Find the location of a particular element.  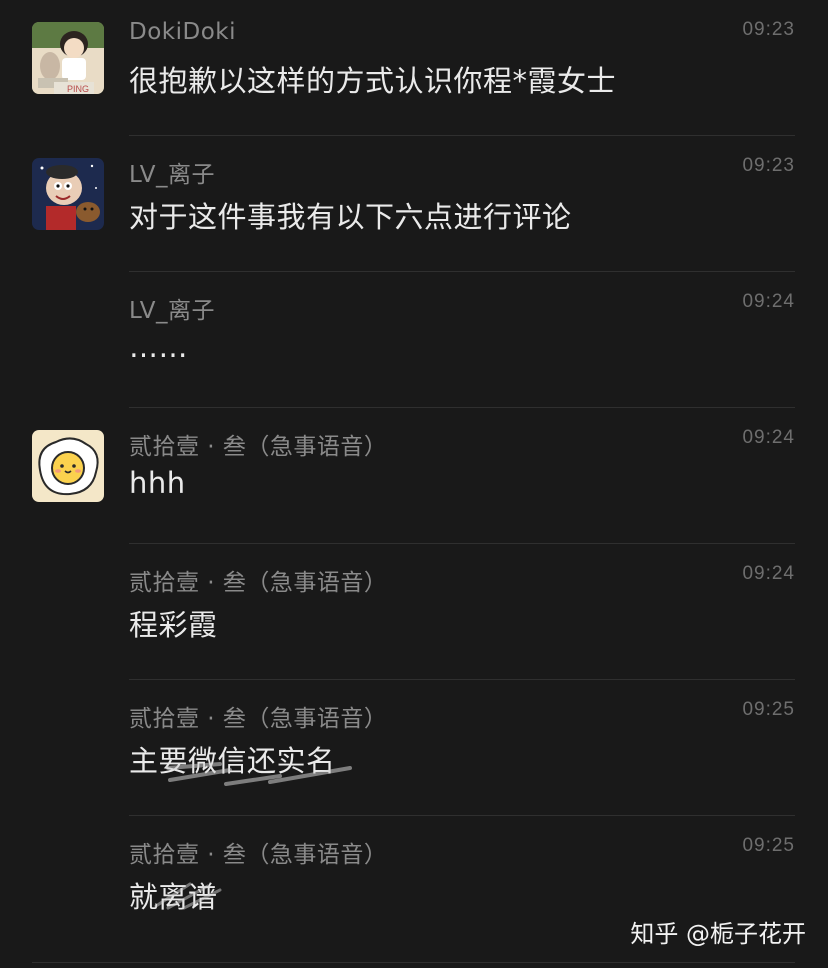

zhihu-watermark: 知乎 @栀子花开 is located at coordinates (718, 934).